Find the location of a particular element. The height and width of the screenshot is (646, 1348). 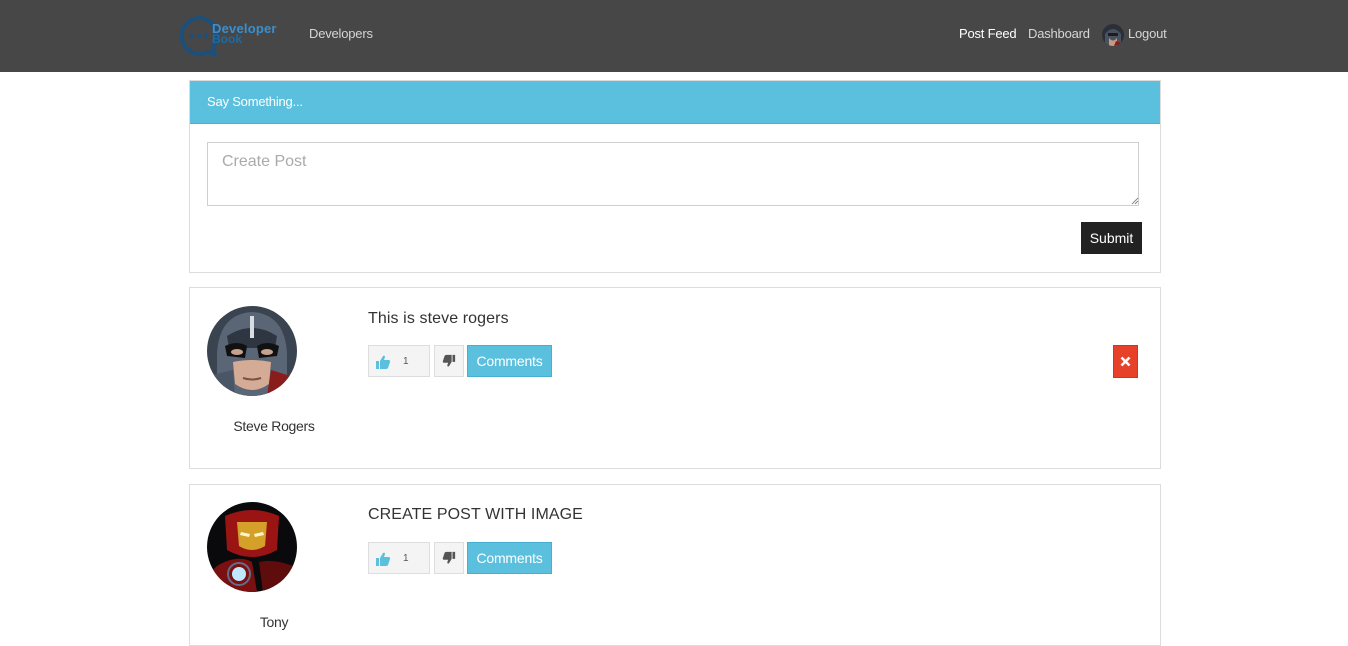

post-author-name: Tony is located at coordinates (274, 622).